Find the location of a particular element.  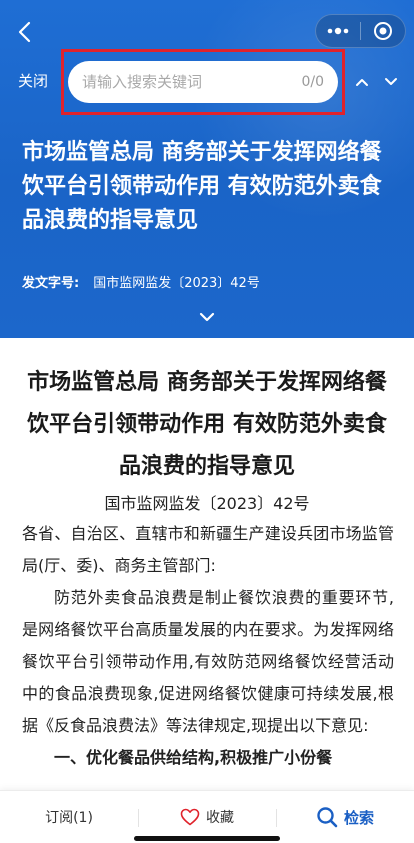

mini-program-capsule is located at coordinates (360, 31).